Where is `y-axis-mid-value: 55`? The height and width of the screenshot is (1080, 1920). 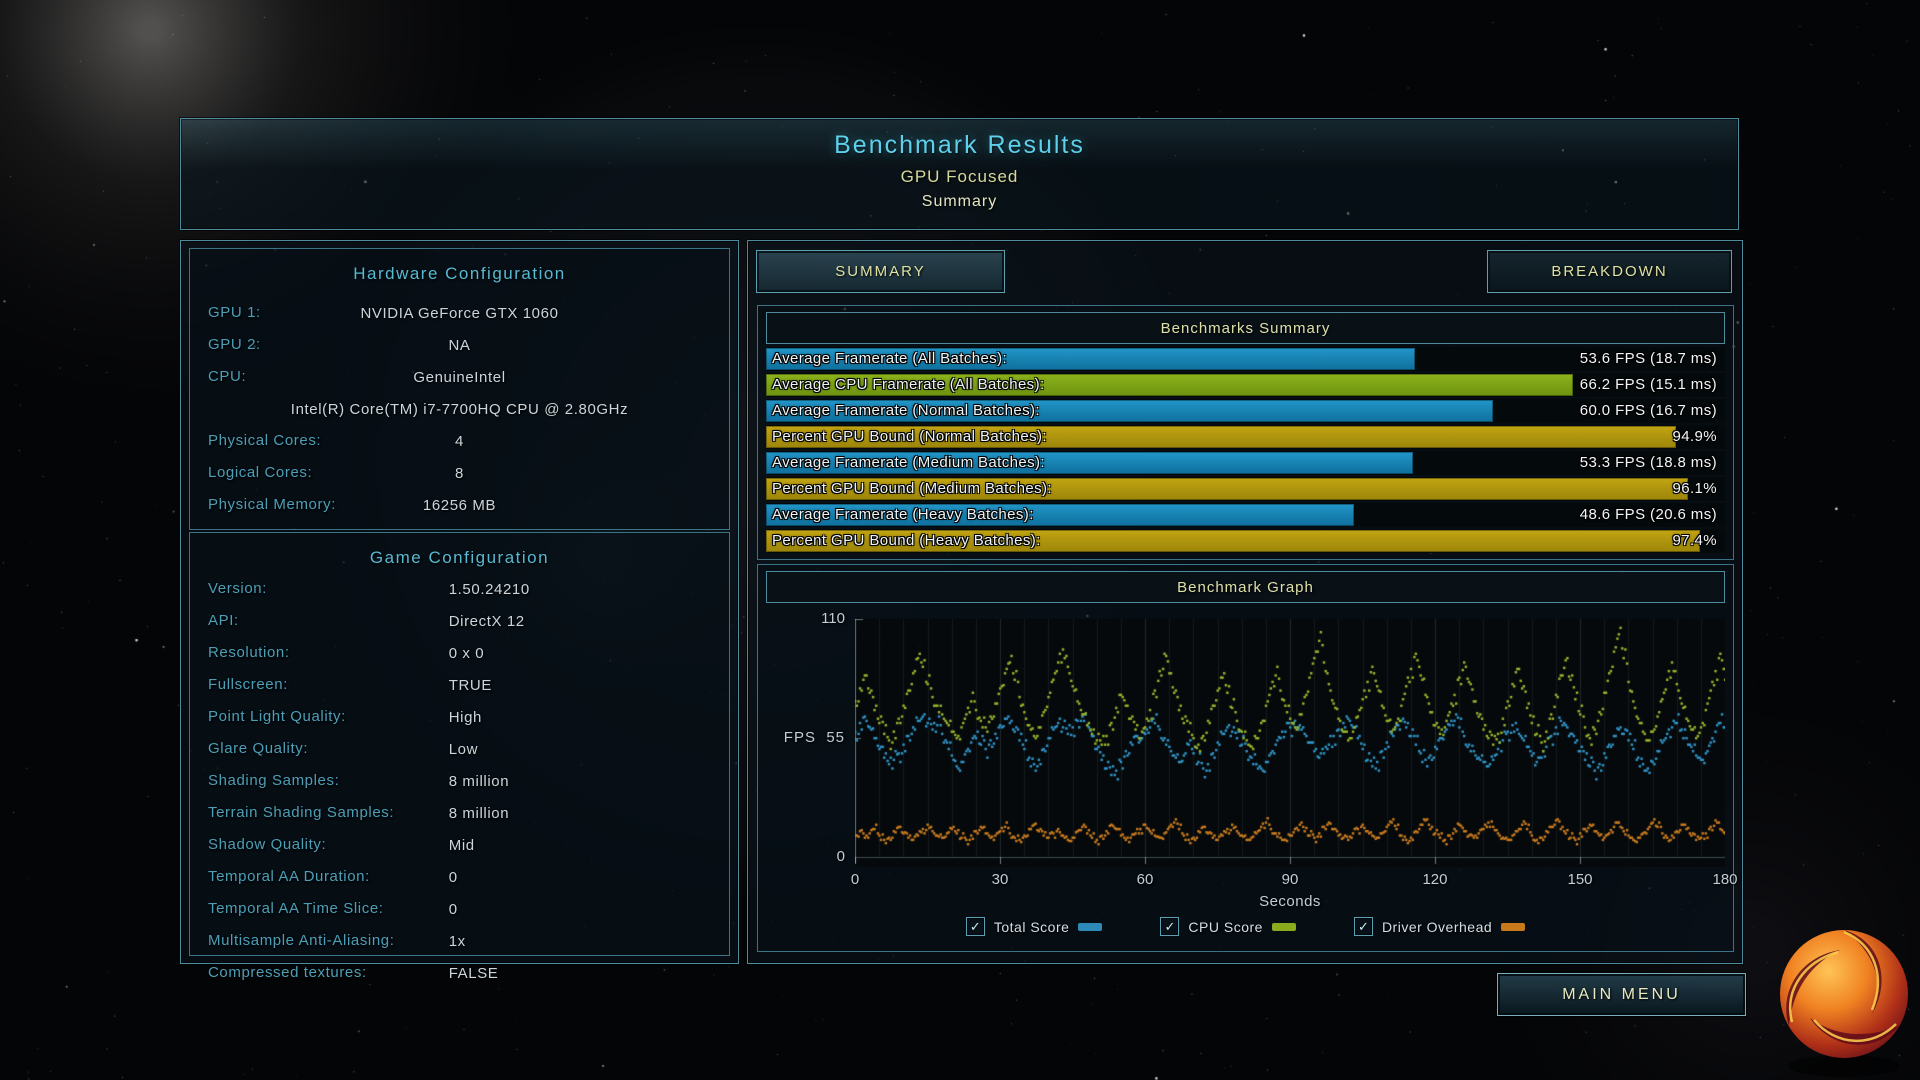
y-axis-mid-value: 55 is located at coordinates (835, 737).